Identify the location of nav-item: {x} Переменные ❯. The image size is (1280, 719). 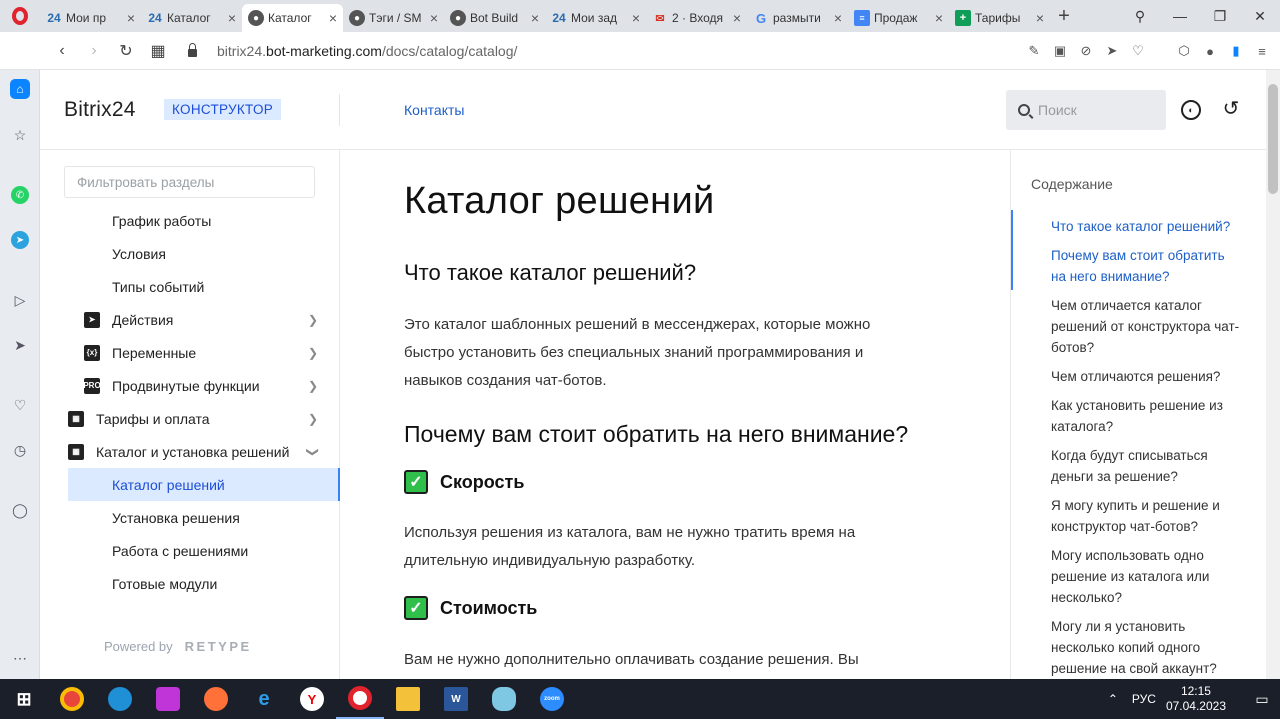
(204, 352).